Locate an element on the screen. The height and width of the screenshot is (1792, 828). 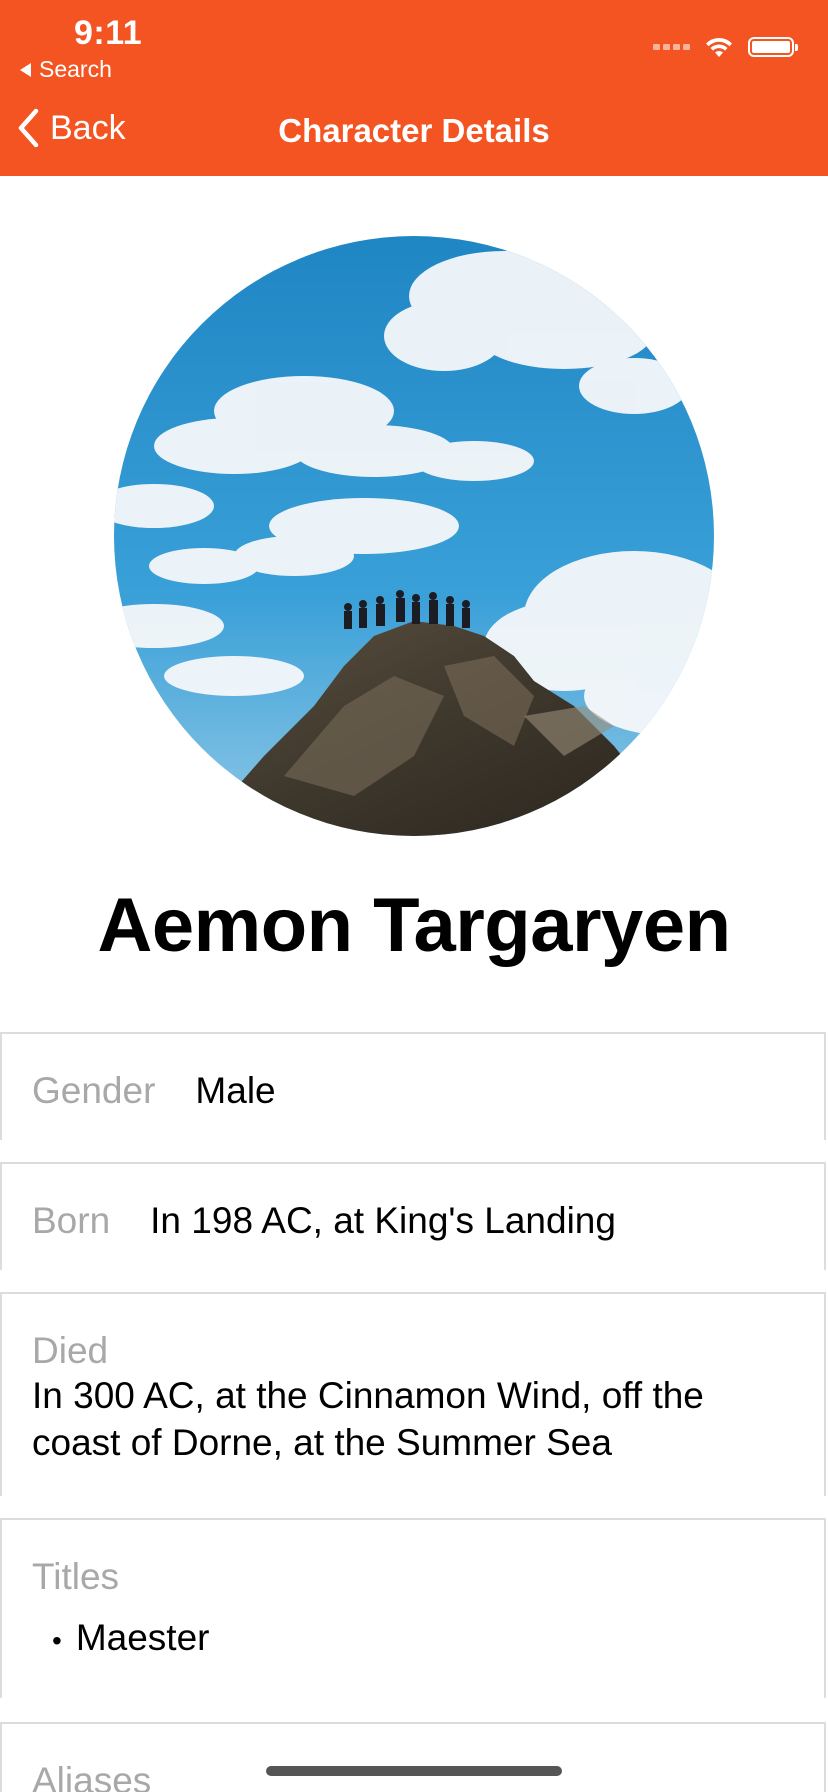
status-back-label: Search is located at coordinates (75, 69).